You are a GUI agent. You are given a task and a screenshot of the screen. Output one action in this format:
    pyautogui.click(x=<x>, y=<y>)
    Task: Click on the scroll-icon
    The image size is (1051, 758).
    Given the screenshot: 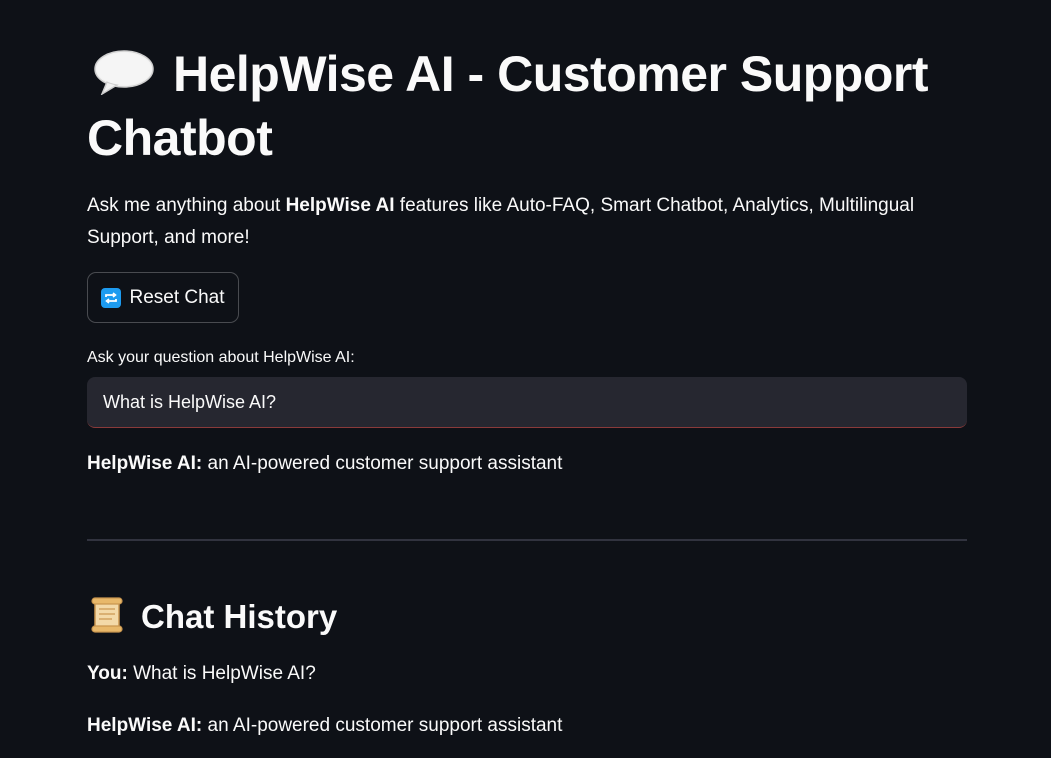 What is the action you would take?
    pyautogui.click(x=107, y=615)
    